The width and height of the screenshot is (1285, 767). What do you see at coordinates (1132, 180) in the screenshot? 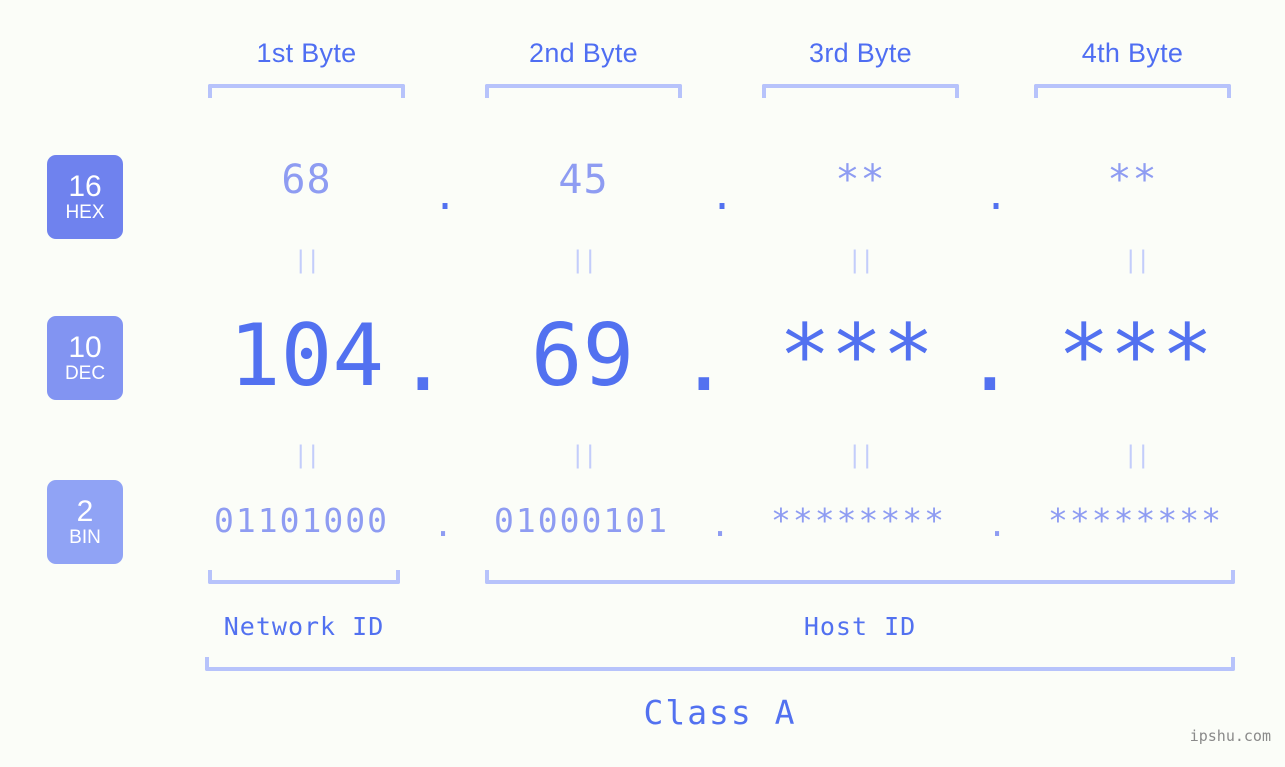
I see `hex-octet-4: **` at bounding box center [1132, 180].